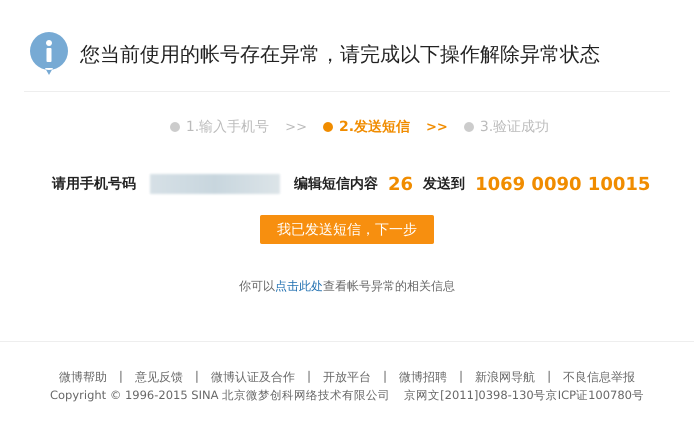 This screenshot has width=694, height=438. What do you see at coordinates (340, 54) in the screenshot?
I see `page-title: 您当前使用的帐号存在异常，请完成以下操作解除异常状态` at bounding box center [340, 54].